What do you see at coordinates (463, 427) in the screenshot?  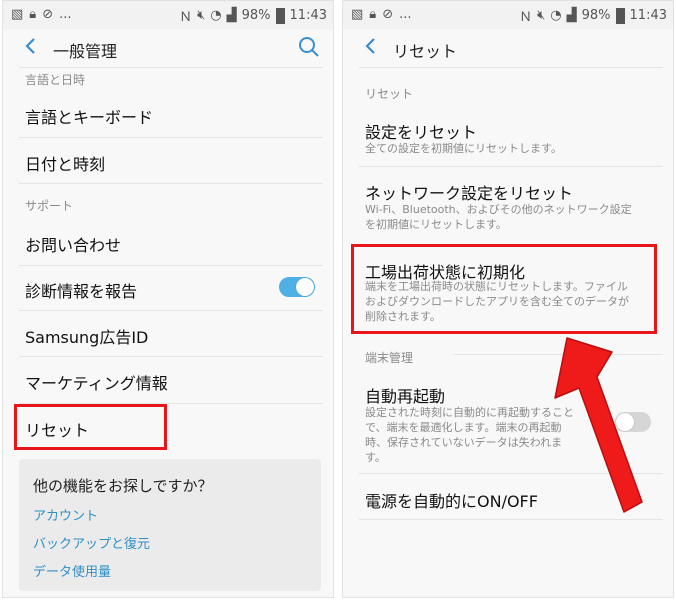 I see `item-description: で、端末を最適化します。端末の再起動` at bounding box center [463, 427].